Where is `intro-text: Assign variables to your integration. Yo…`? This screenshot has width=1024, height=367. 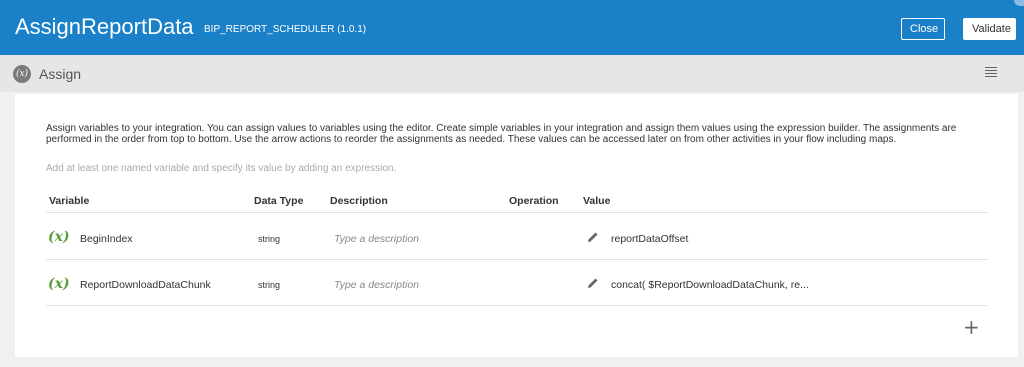
intro-text: Assign variables to your integration. Yo… is located at coordinates (501, 134).